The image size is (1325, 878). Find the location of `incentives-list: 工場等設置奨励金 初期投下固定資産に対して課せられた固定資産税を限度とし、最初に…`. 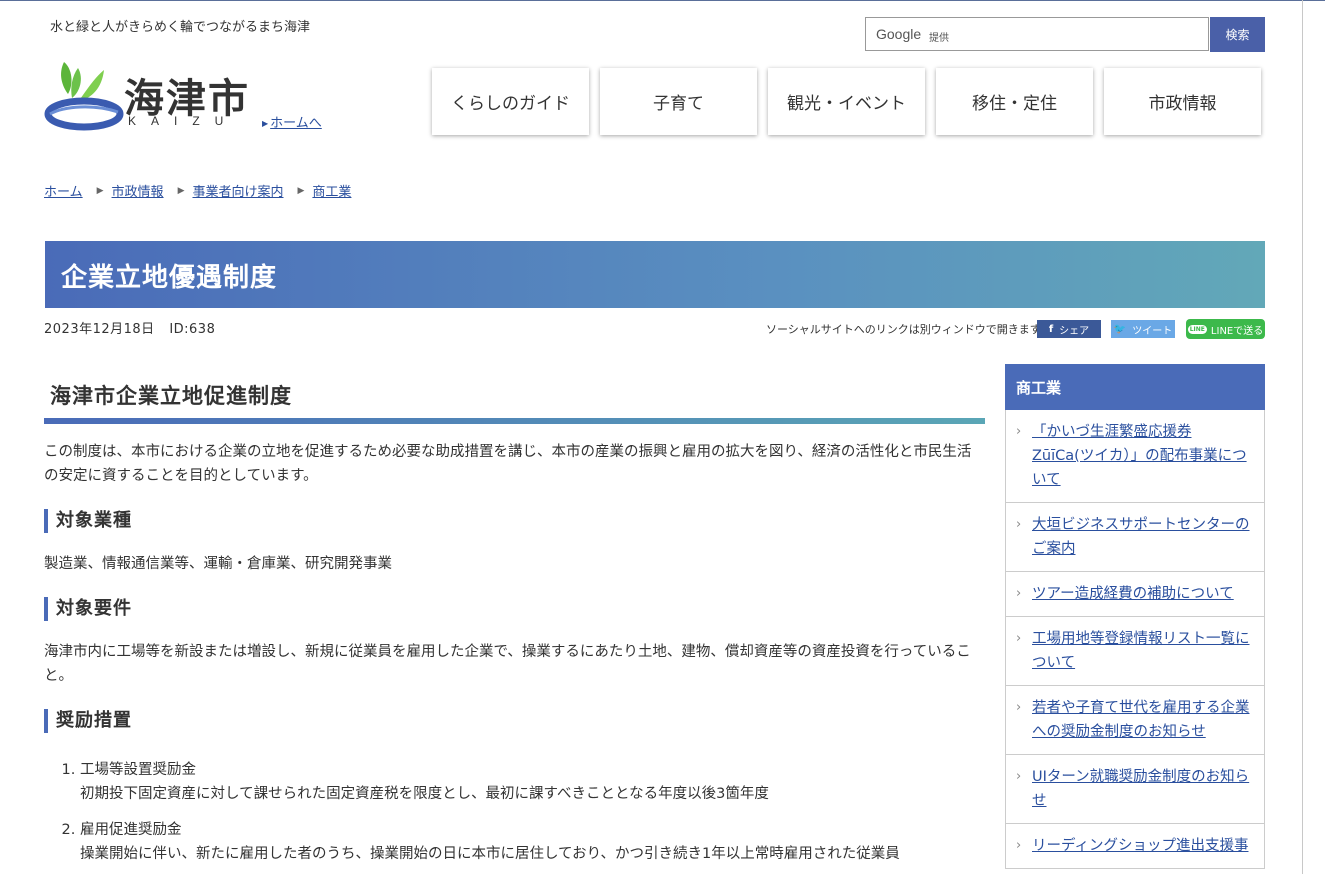

incentives-list: 工場等設置奨励金 初期投下固定資産に対して課せられた固定資産税を限度とし、最初に… is located at coordinates (514, 812).